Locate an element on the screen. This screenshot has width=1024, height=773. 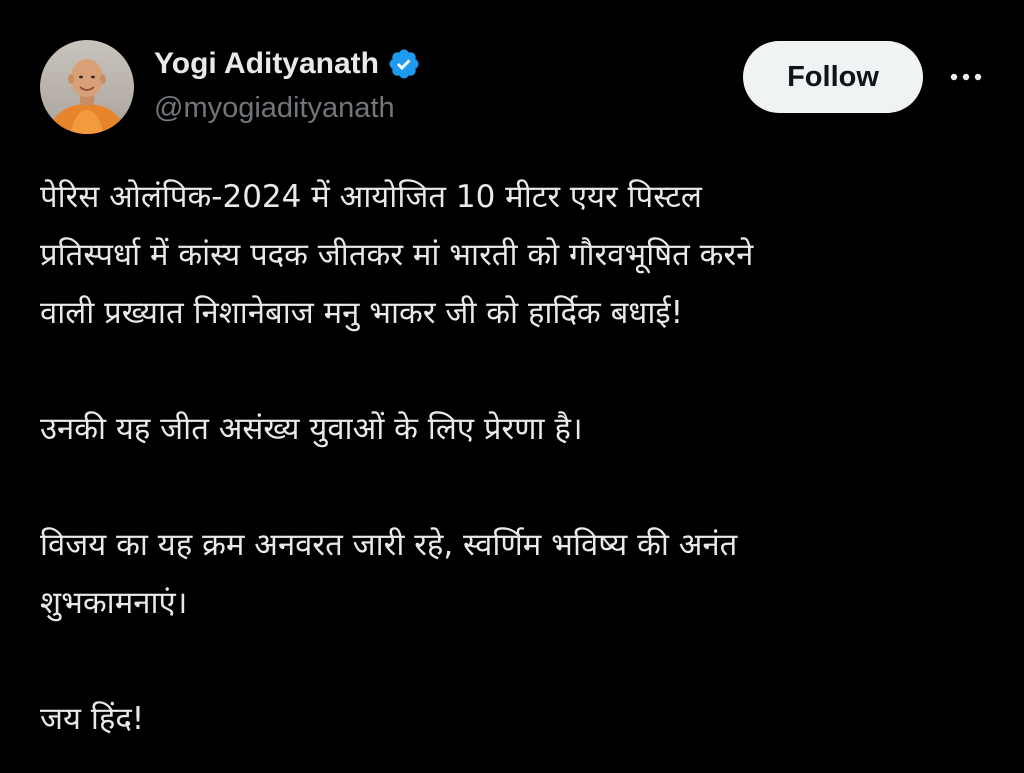
avatar is located at coordinates (87, 87).